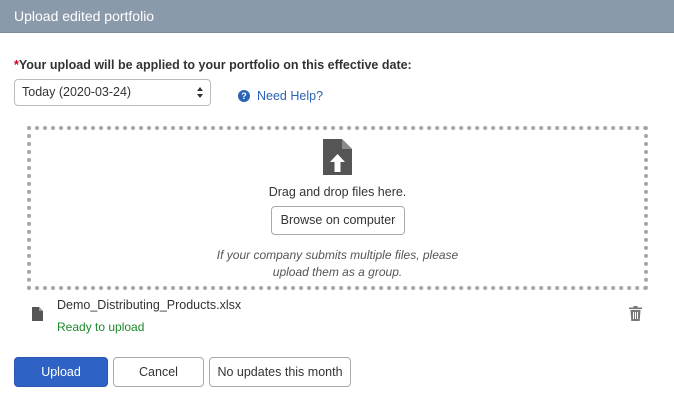 This screenshot has width=674, height=399. What do you see at coordinates (200, 92) in the screenshot?
I see `select-arrows-icon` at bounding box center [200, 92].